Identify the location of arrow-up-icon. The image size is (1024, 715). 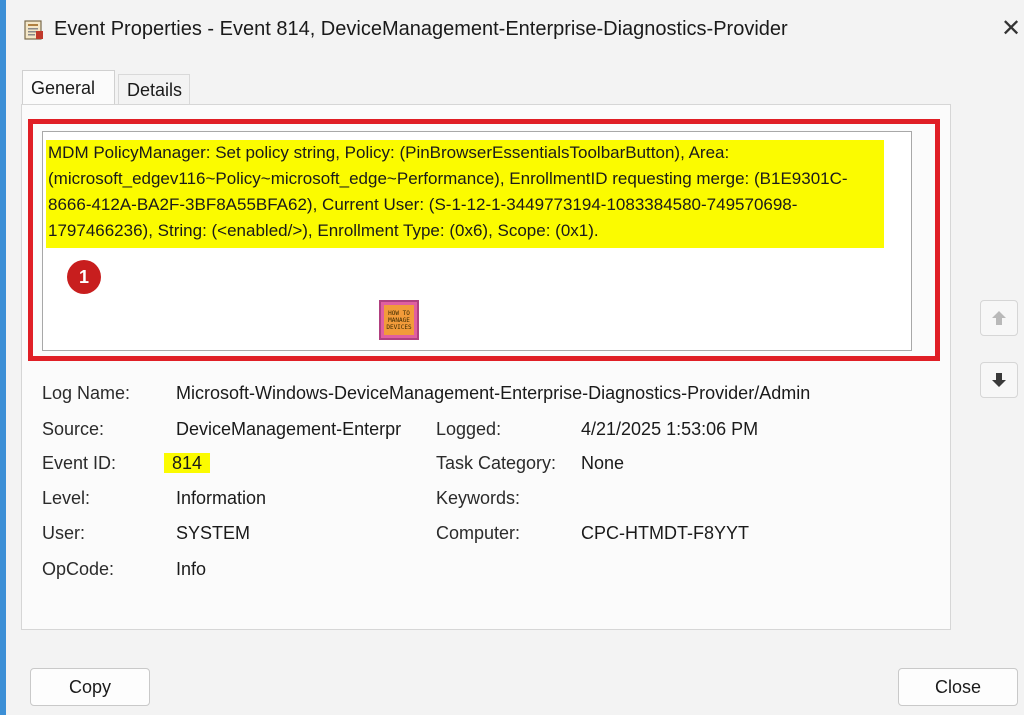
(999, 318).